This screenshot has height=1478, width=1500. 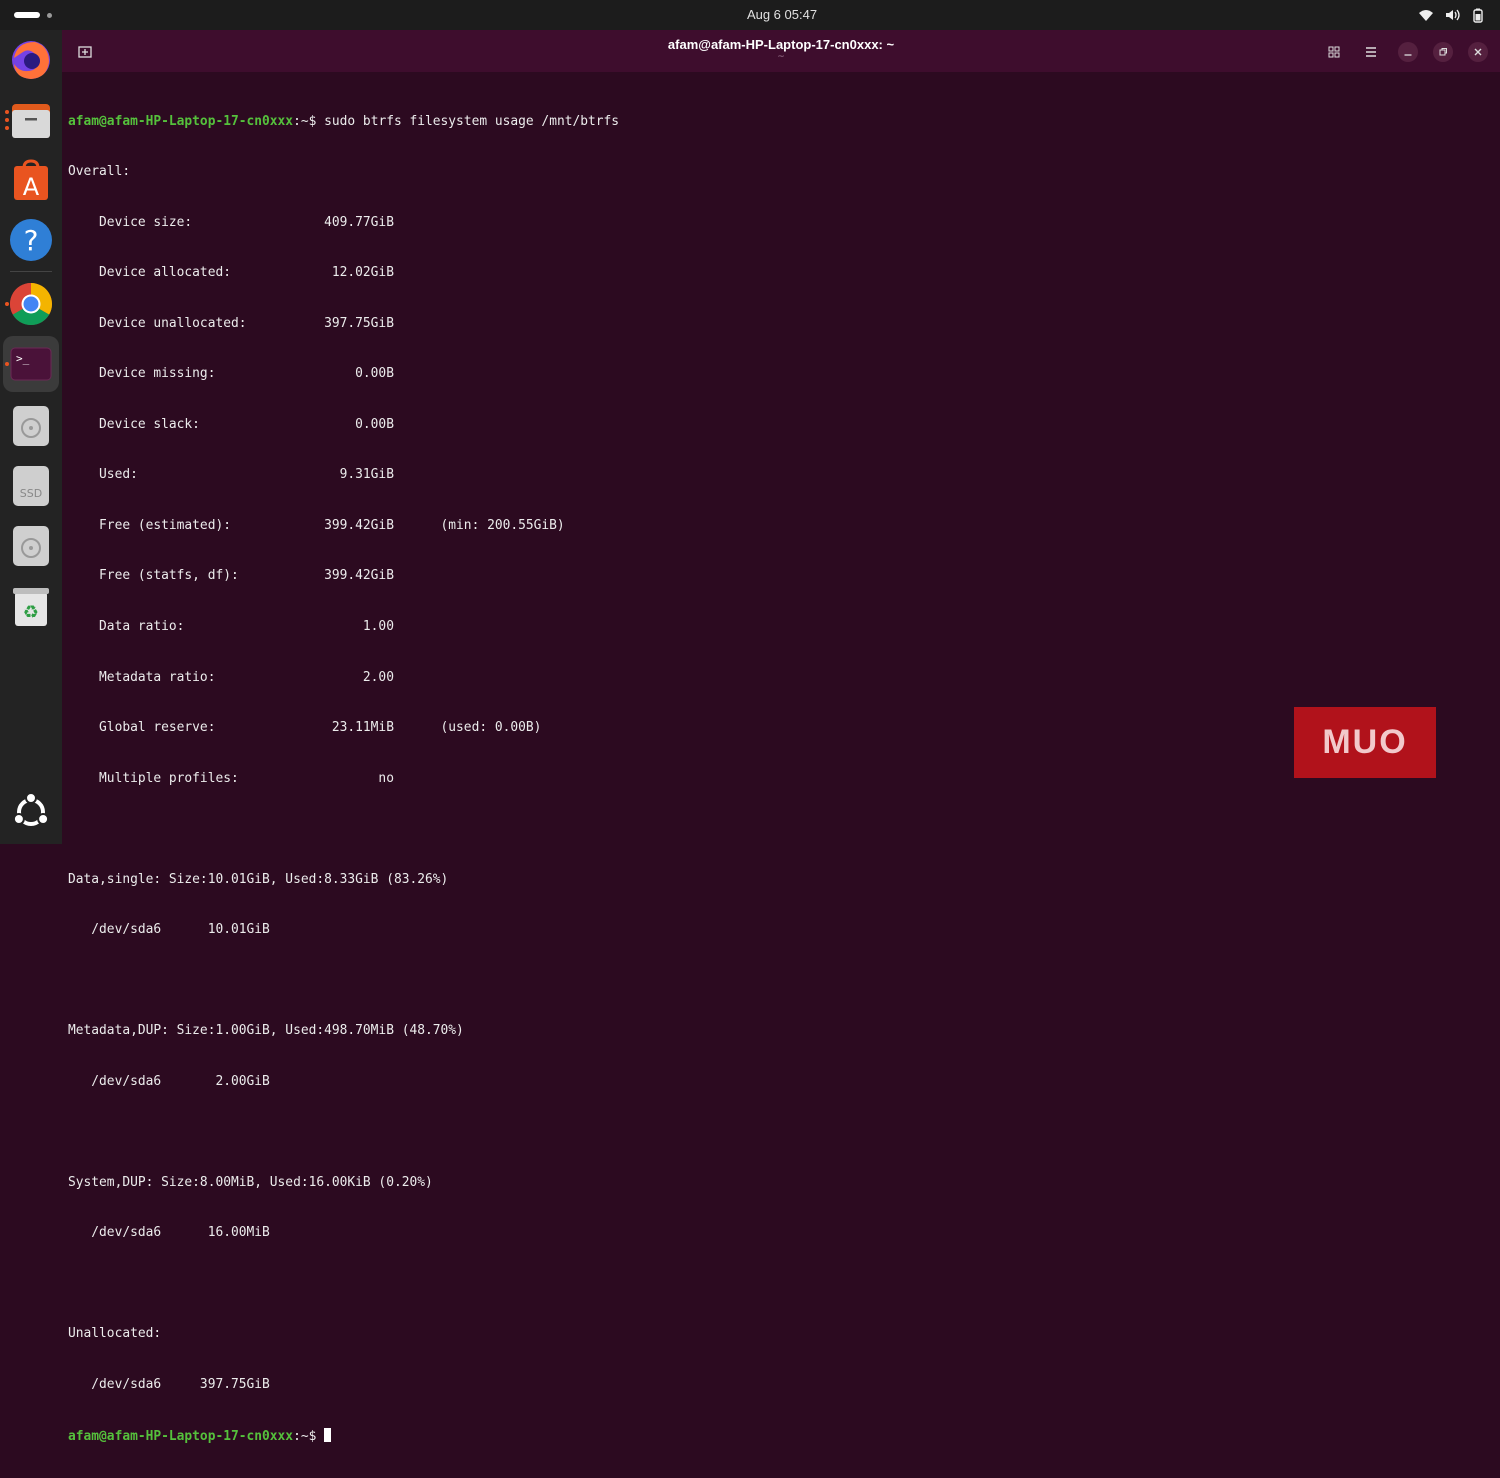 I want to click on dock-help: ?, so click(x=31, y=240).